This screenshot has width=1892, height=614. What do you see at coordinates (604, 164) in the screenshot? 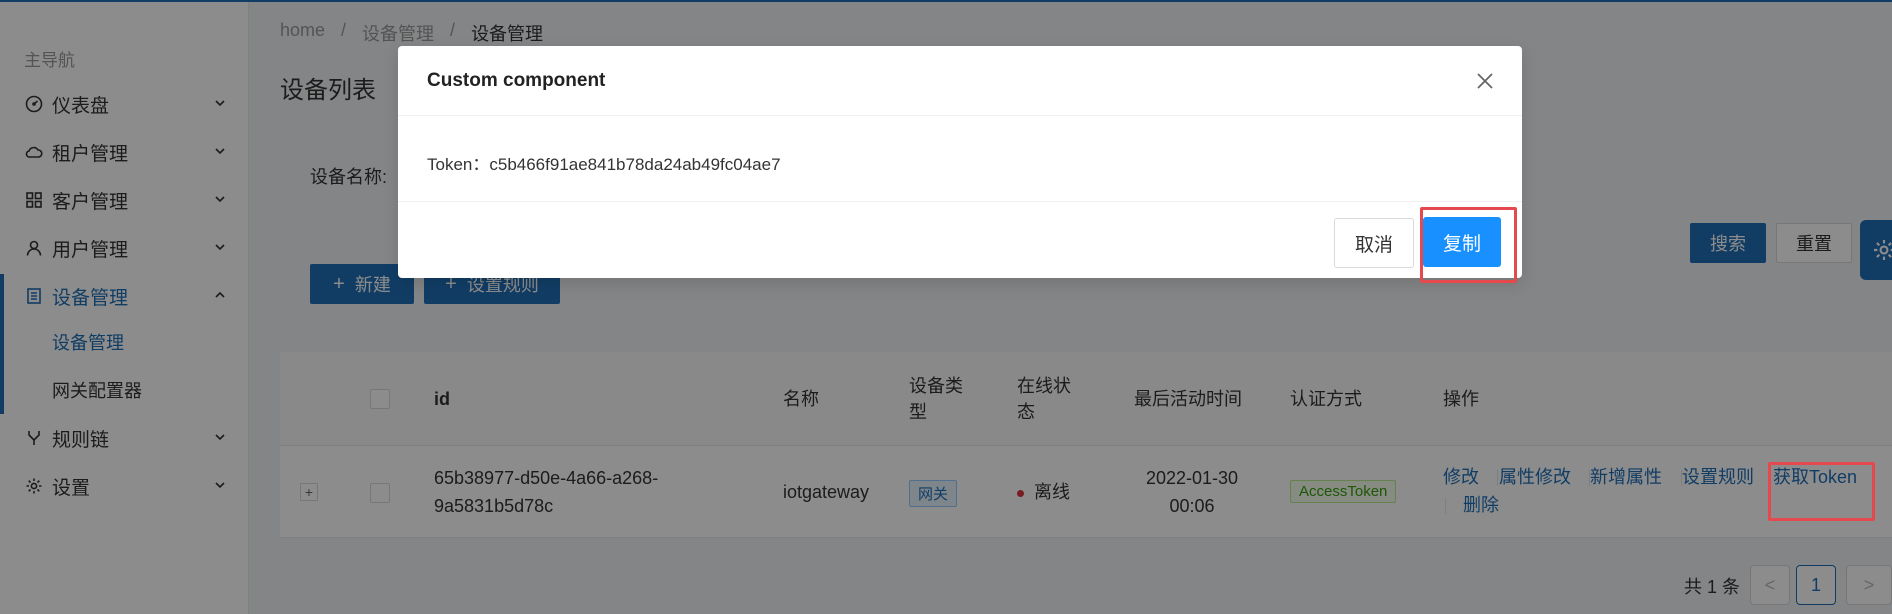
I see `token-text: Token：c5b466f91ae841b78da24ab49fc04ae7` at bounding box center [604, 164].